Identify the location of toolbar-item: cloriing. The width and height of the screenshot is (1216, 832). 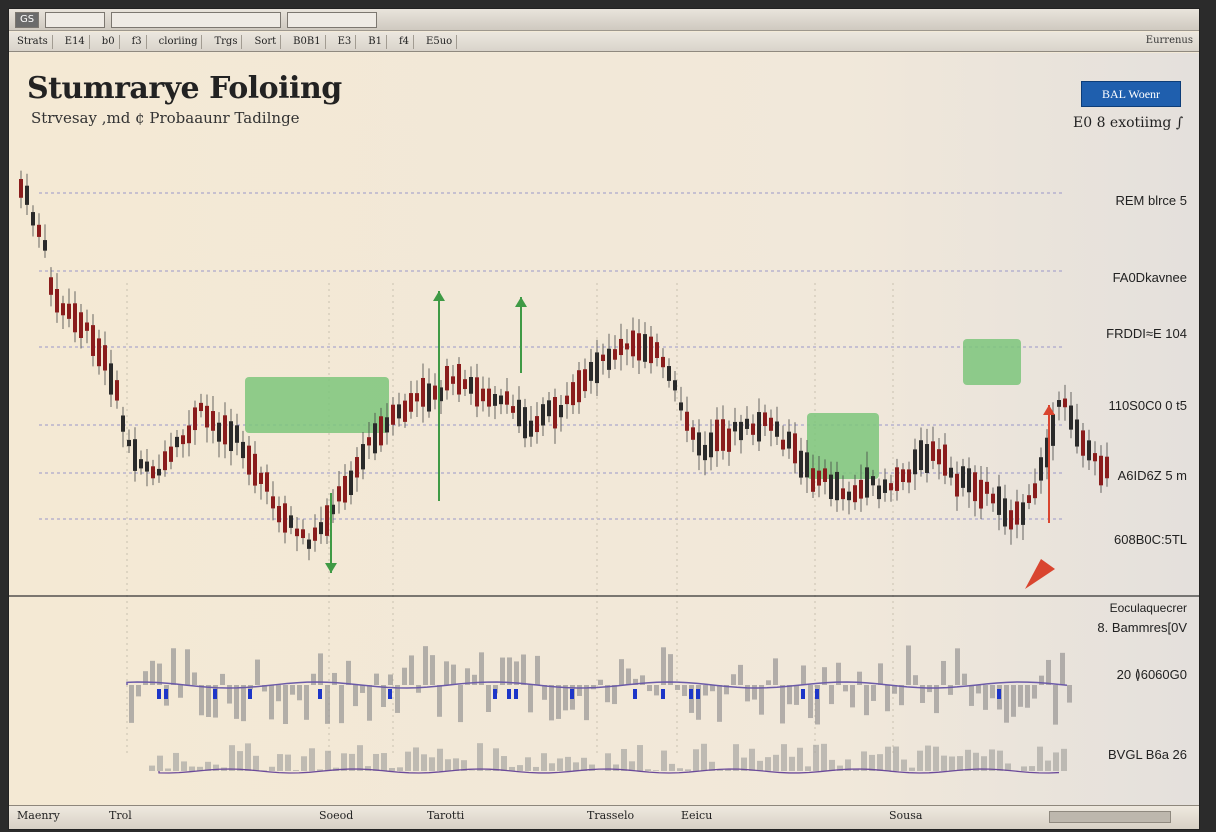
(179, 41).